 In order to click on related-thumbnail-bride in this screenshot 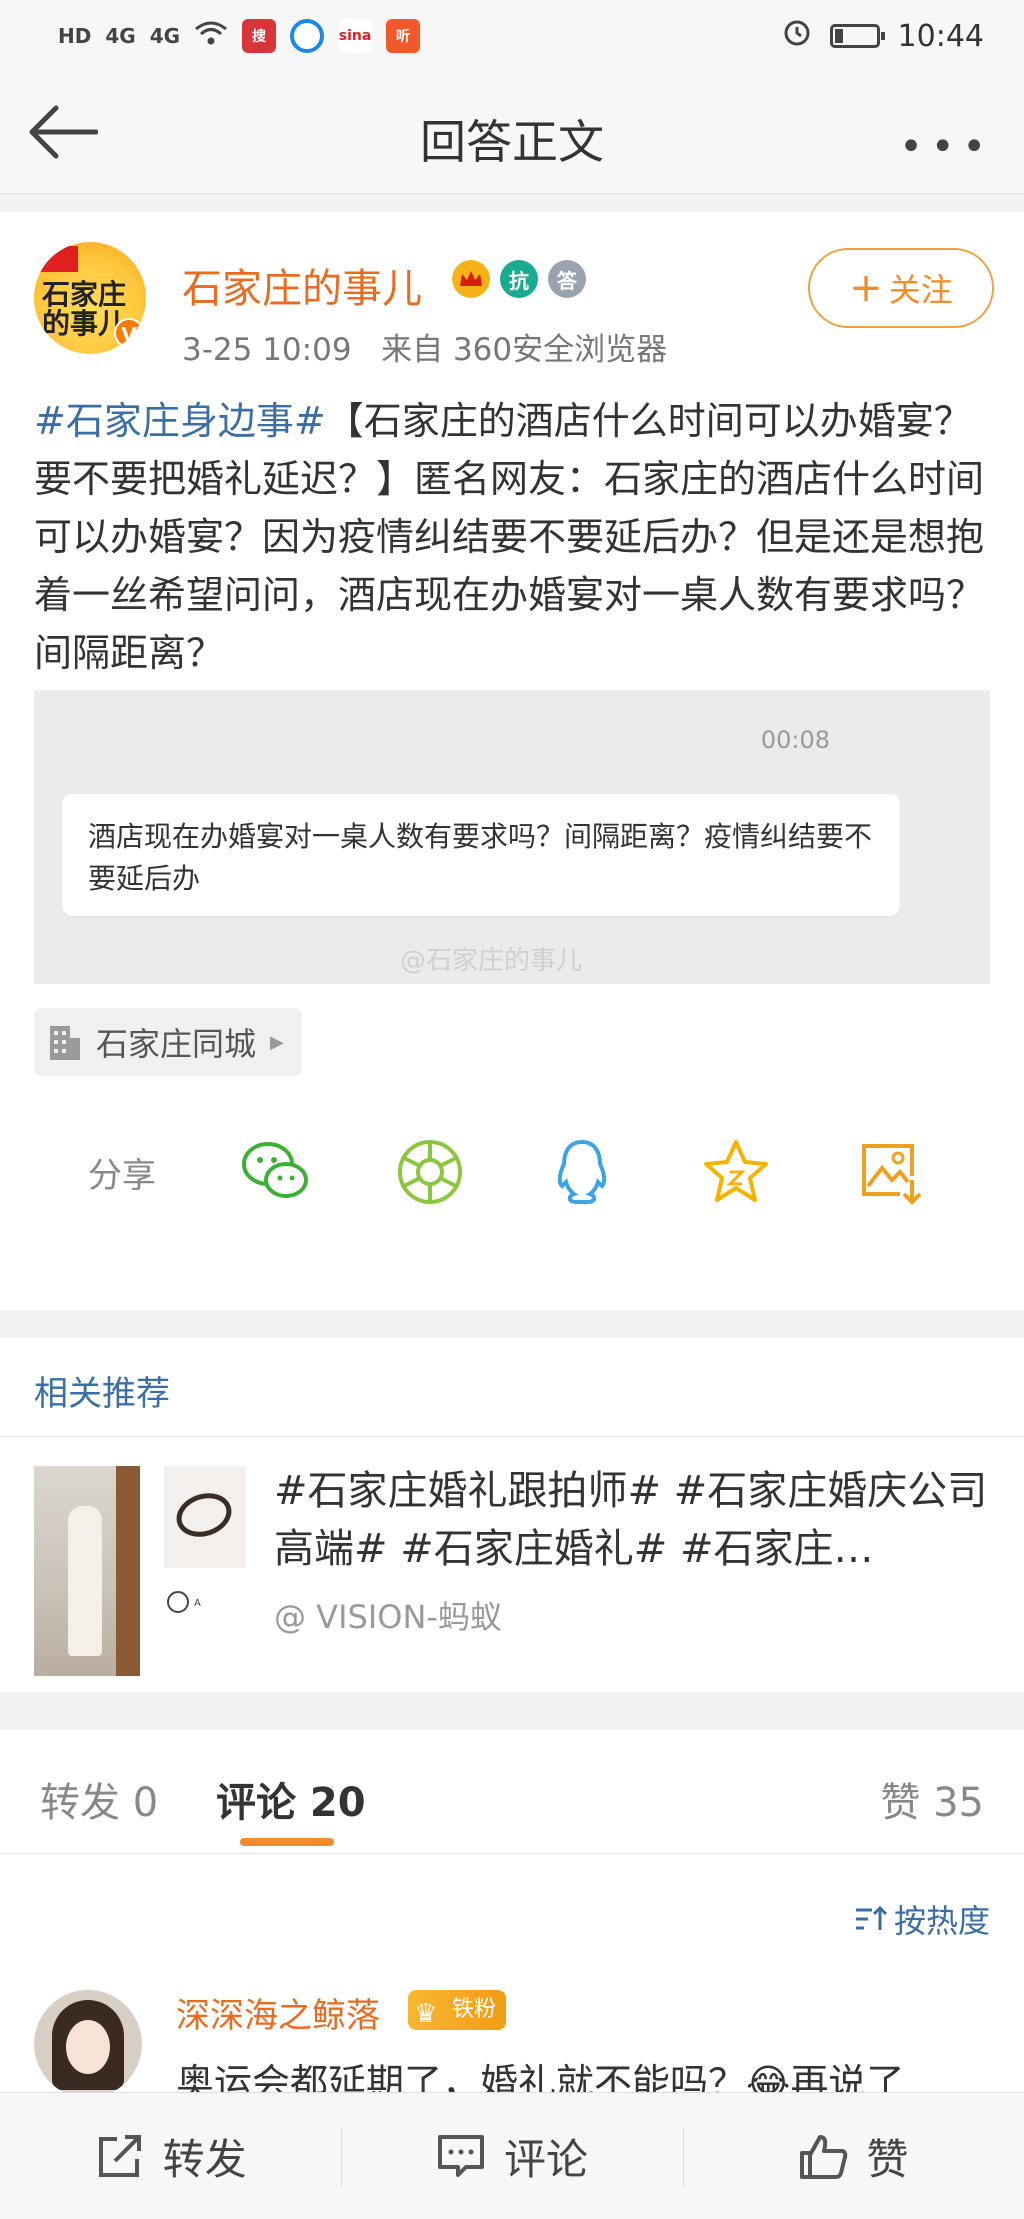, I will do `click(87, 1571)`.